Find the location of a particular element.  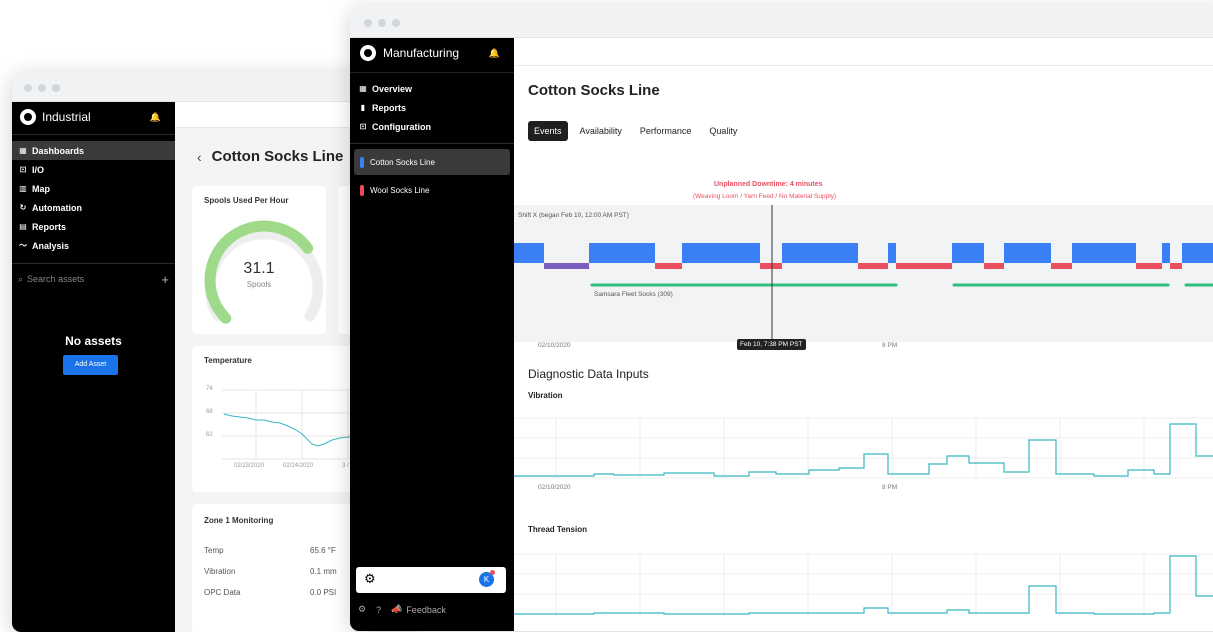

spools-unit: Spools is located at coordinates (259, 284).